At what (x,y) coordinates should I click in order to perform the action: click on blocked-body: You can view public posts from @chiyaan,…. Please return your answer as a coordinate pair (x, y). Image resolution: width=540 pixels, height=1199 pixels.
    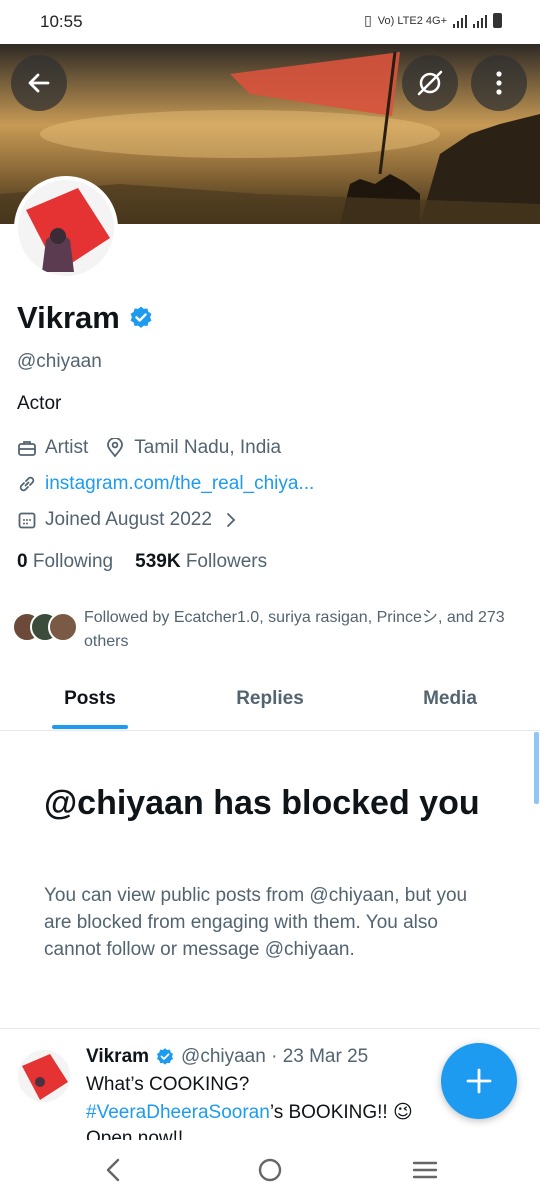
    Looking at the image, I should click on (256, 922).